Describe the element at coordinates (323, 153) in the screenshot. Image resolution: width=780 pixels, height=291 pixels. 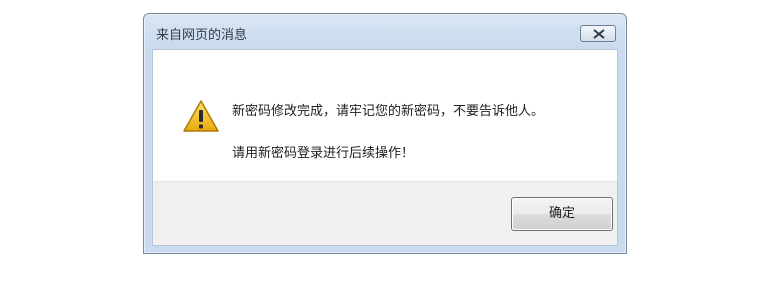
I see `message-line-2: 请用新密码登录进行后续操作！` at that location.